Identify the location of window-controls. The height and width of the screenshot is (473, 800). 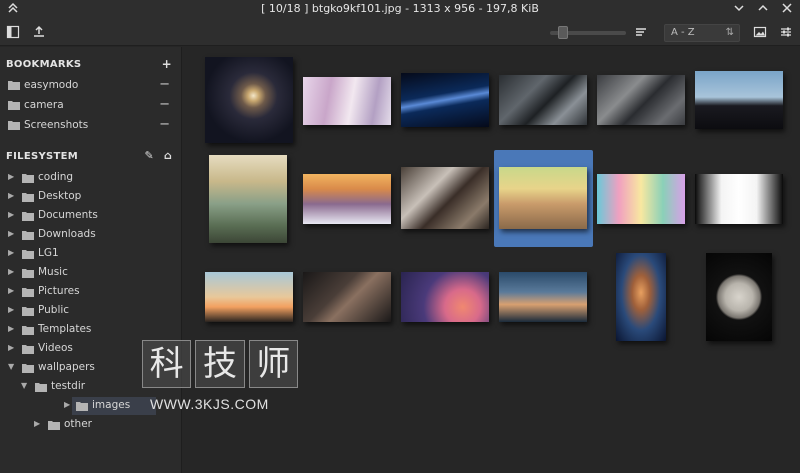
(763, 8).